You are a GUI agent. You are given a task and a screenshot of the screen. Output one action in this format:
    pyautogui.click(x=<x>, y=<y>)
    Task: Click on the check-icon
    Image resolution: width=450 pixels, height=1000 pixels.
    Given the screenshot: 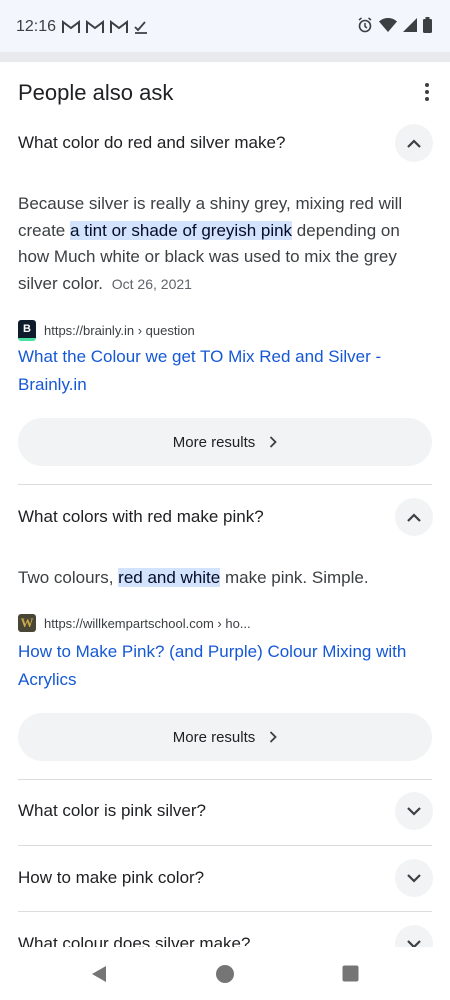 What is the action you would take?
    pyautogui.click(x=140, y=27)
    